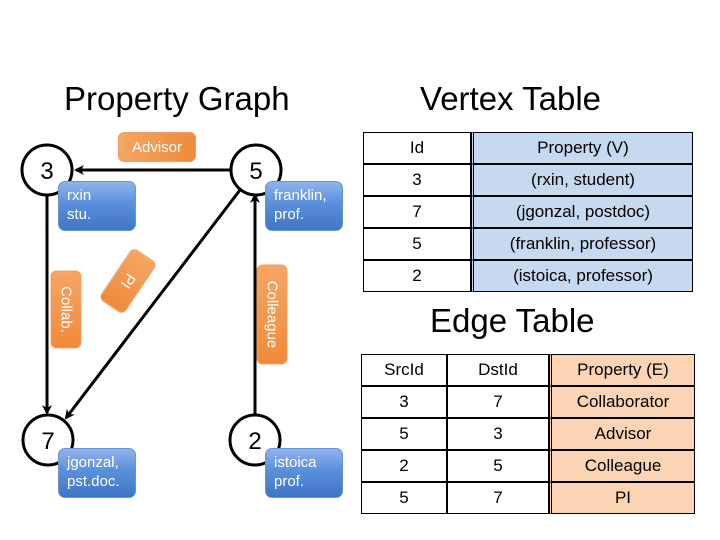 Image resolution: width=720 pixels, height=540 pixels. Describe the element at coordinates (404, 370) in the screenshot. I see `header-cell: SrcId` at that location.